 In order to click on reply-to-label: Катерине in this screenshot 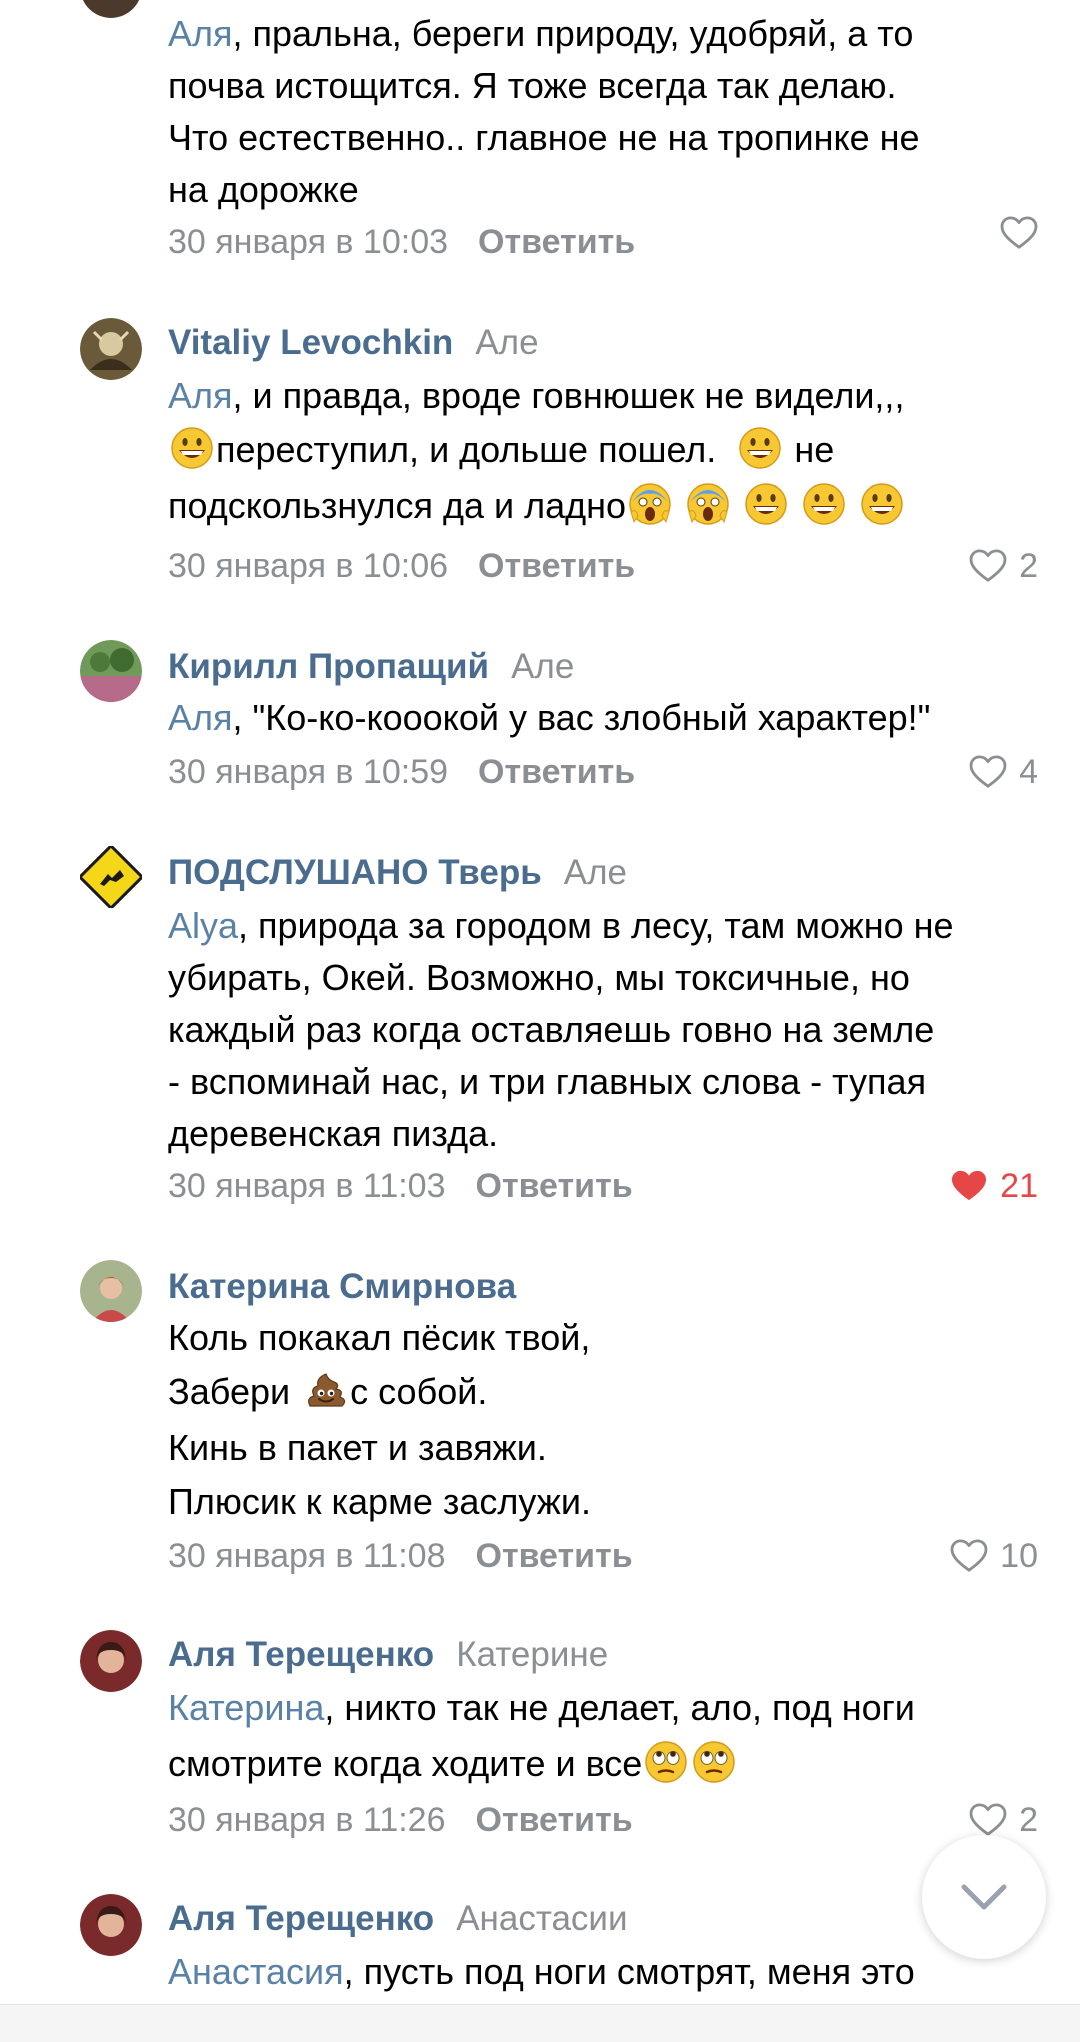, I will do `click(532, 1654)`.